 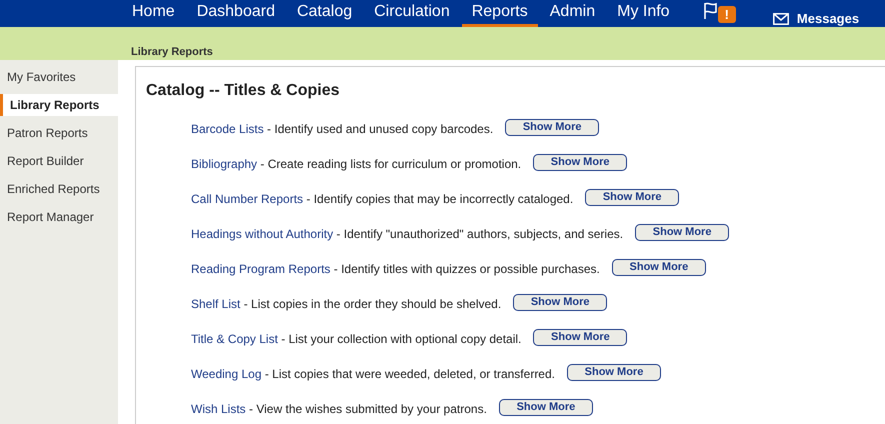 I want to click on sidebar-item: Report Manager, so click(x=59, y=217).